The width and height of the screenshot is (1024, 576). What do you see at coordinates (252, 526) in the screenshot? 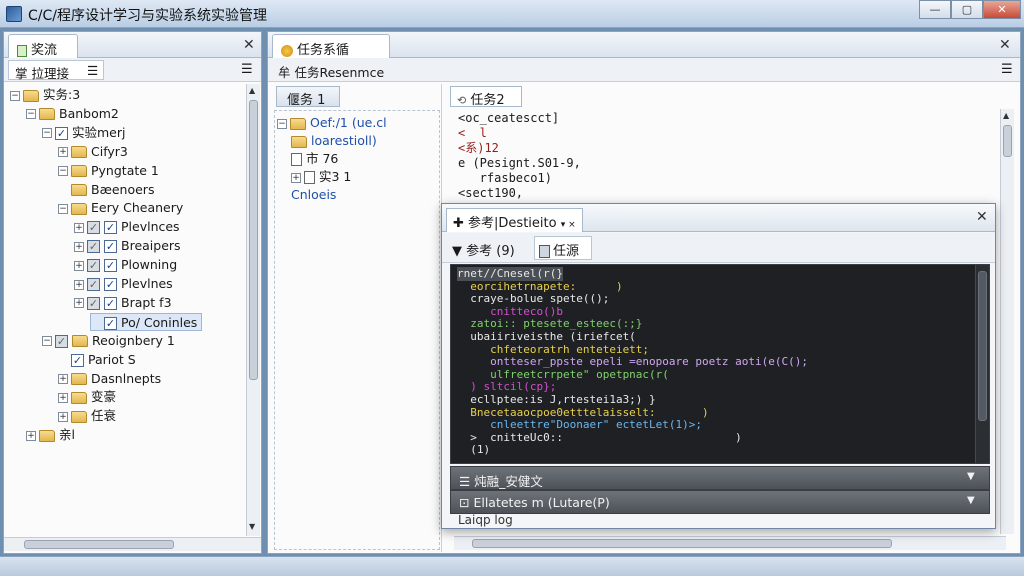
I see `scroll-down-icon: ▼` at bounding box center [252, 526].